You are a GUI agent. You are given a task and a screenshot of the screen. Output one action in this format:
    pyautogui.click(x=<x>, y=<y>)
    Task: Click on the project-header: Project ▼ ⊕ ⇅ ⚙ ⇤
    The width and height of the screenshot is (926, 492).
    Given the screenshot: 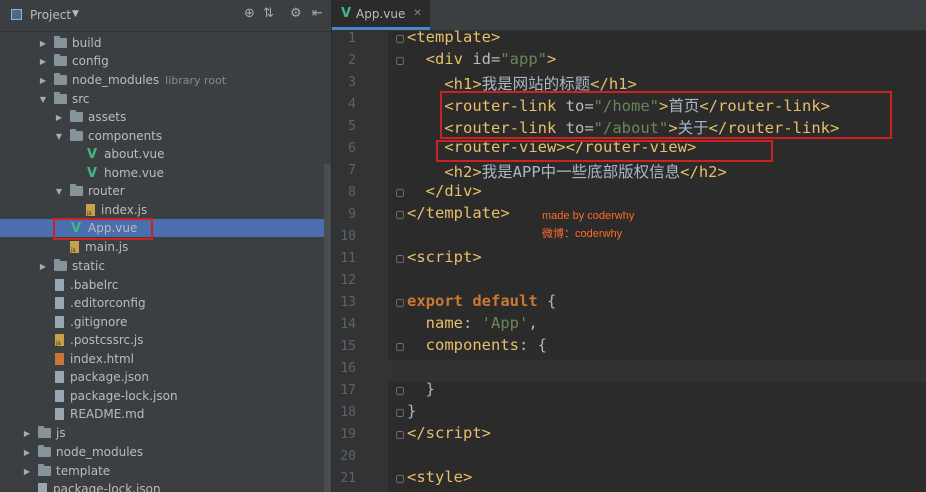 What is the action you would take?
    pyautogui.click(x=165, y=16)
    